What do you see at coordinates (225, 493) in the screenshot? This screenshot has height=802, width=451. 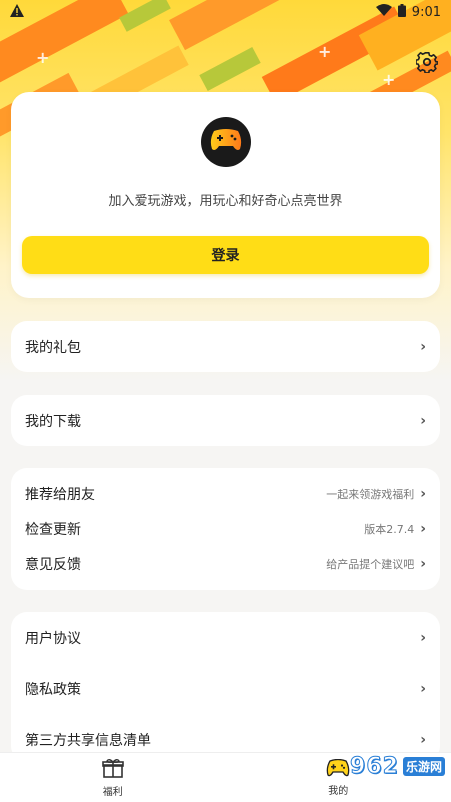 I see `menu-item-recommend: 推荐给朋友 一起来领游戏福利 ›` at bounding box center [225, 493].